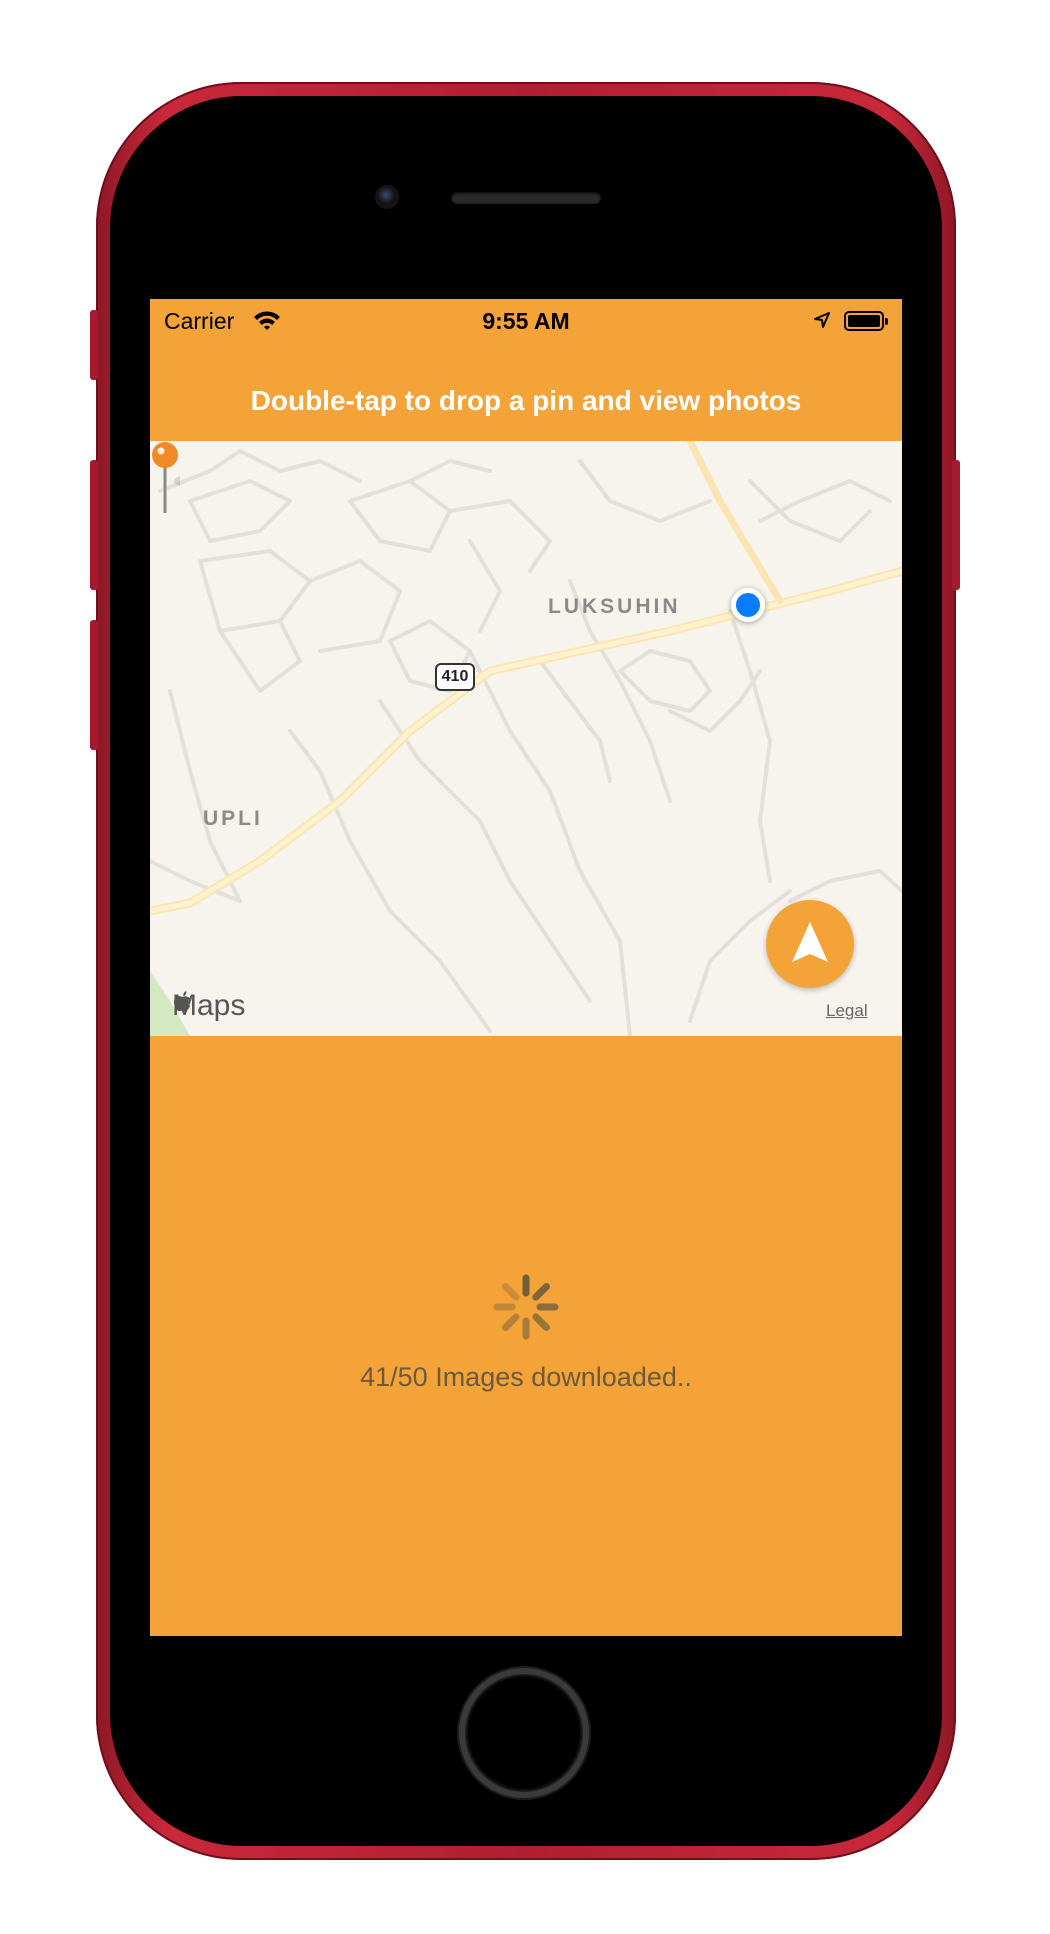 This screenshot has height=1934, width=1050. I want to click on header-title: Double-tap to drop a pin and view photos, so click(526, 400).